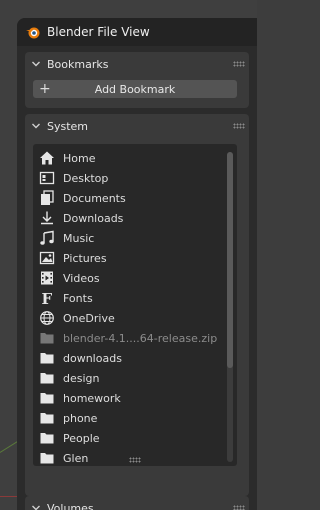  Describe the element at coordinates (135, 238) in the screenshot. I see `list-item-music: Music` at that location.